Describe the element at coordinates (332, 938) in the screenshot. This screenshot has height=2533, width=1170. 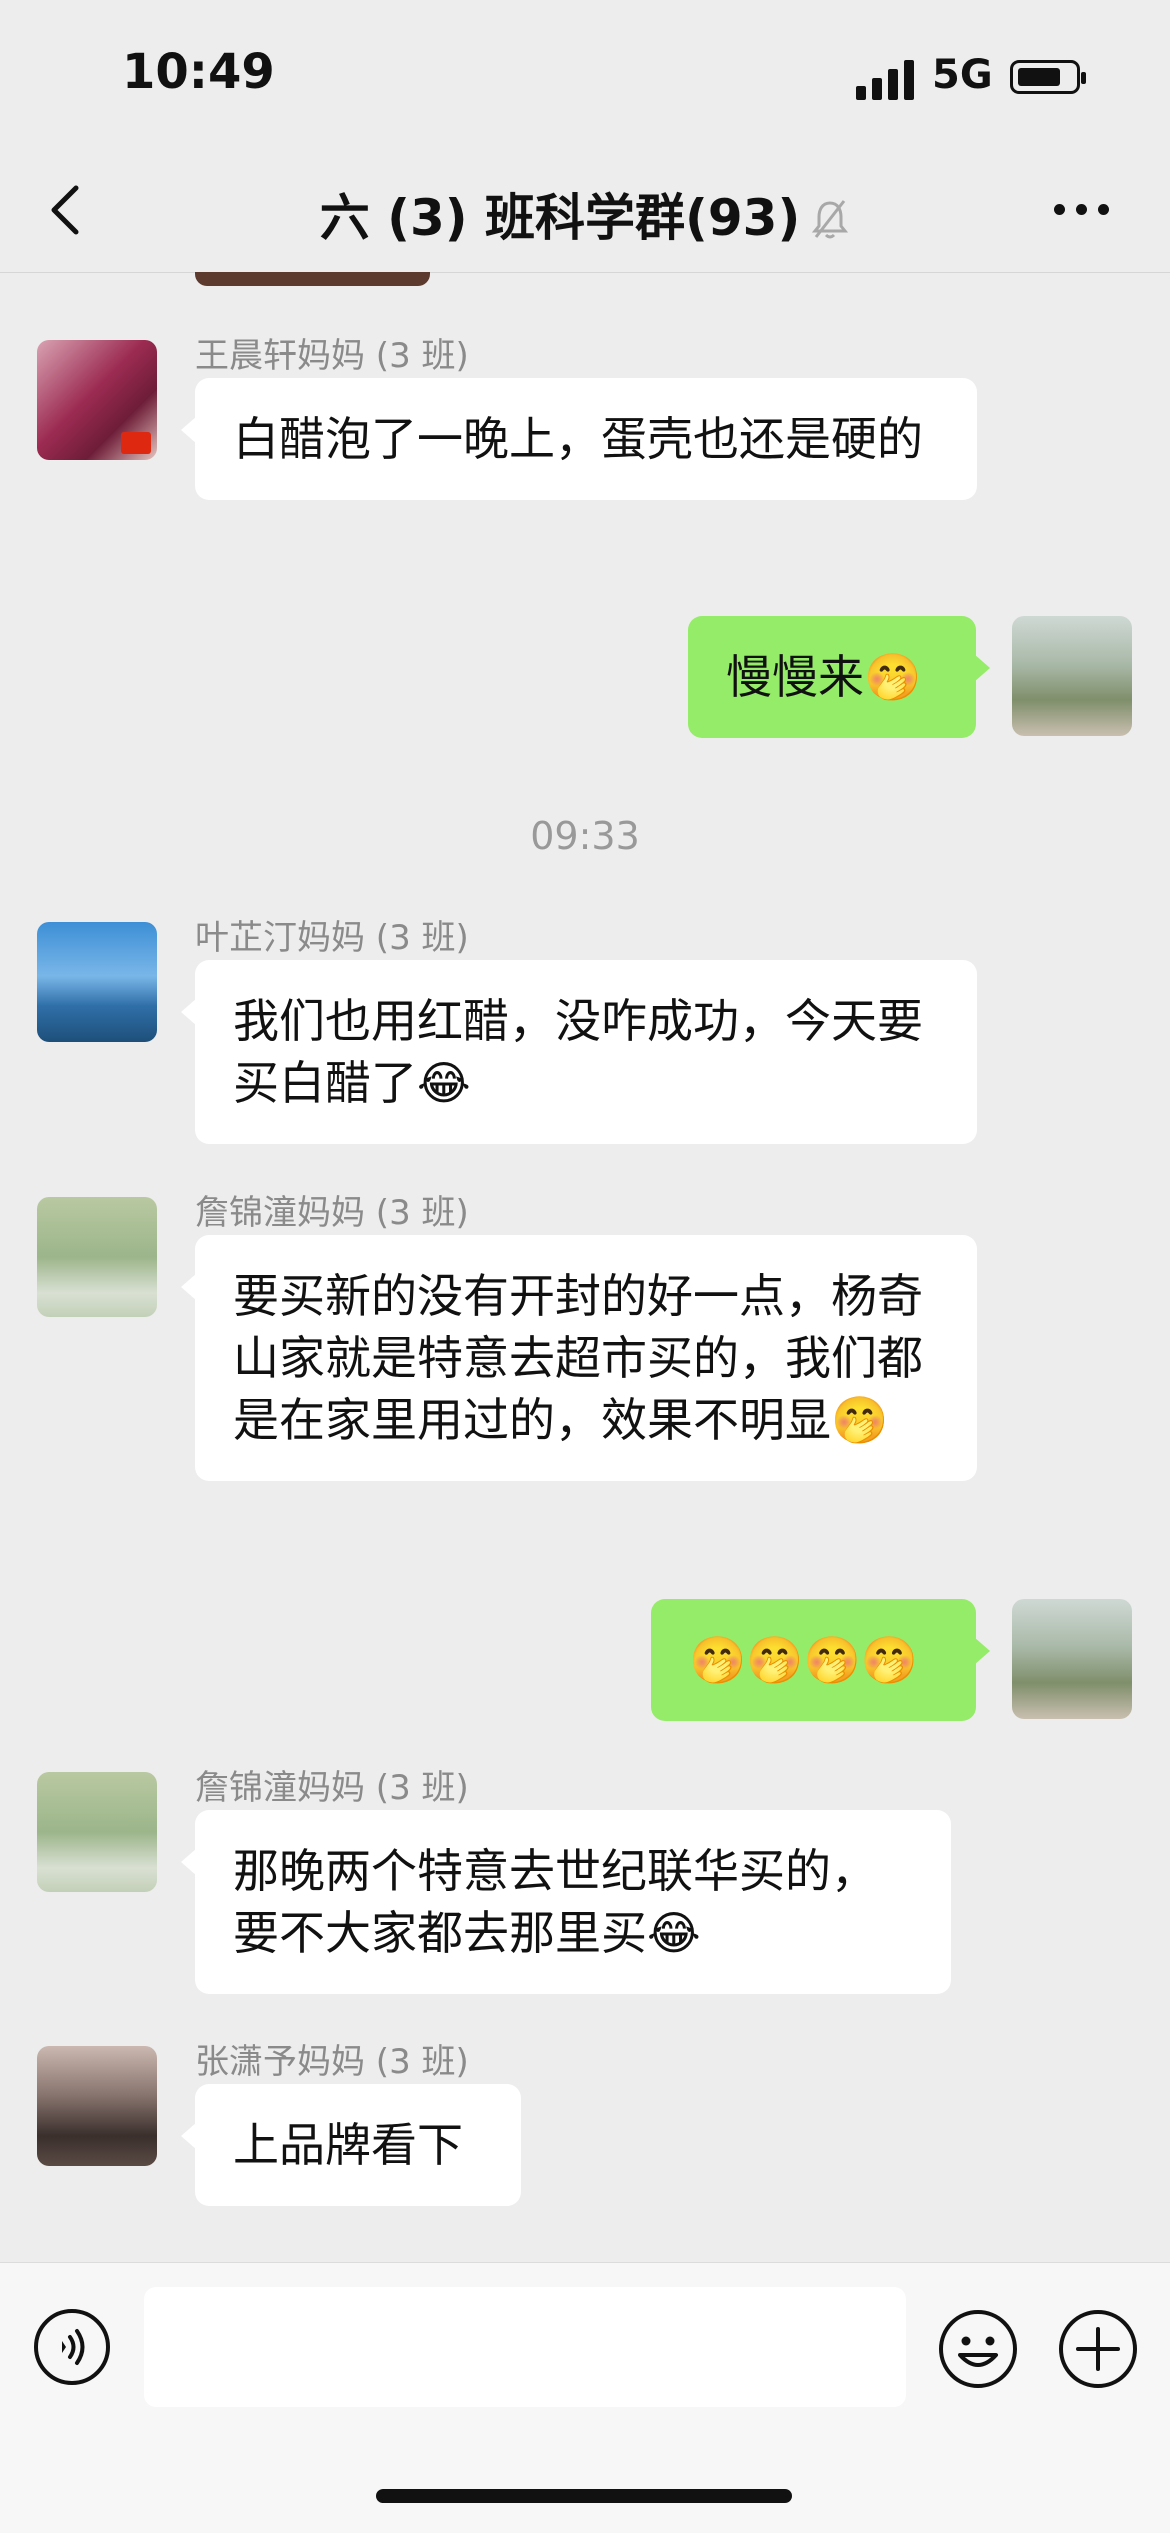
I see `sender-name: 叶芷汀妈妈 (3 班)` at that location.